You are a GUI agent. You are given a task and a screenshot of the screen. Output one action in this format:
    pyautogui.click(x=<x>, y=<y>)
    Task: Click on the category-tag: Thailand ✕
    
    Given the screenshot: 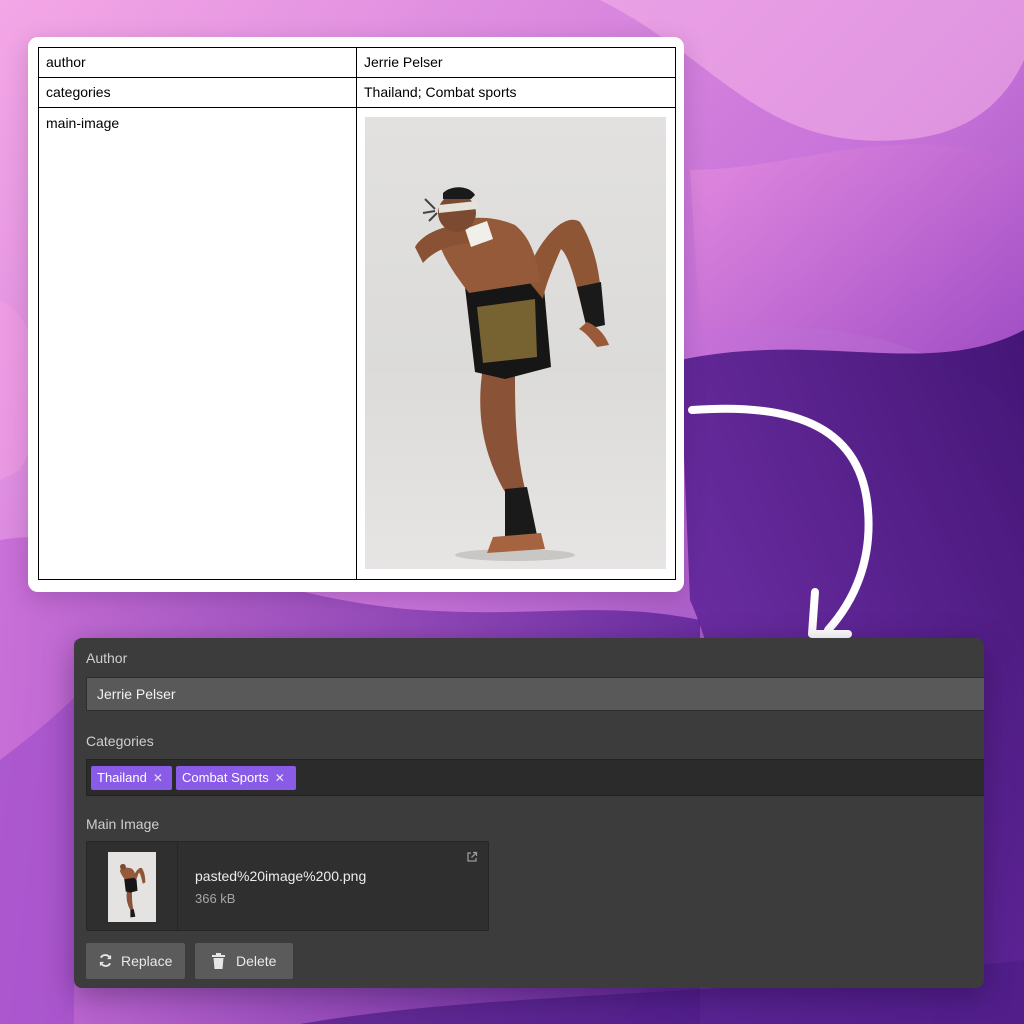 What is the action you would take?
    pyautogui.click(x=131, y=778)
    